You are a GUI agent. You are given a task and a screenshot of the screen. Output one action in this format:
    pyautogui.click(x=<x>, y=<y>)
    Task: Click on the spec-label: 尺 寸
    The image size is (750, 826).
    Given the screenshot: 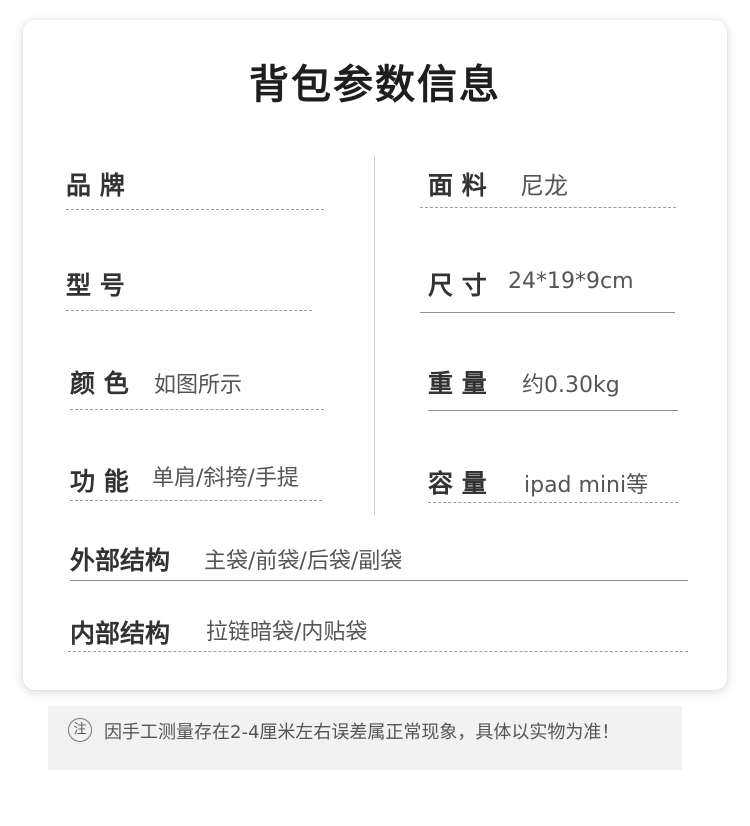 What is the action you would take?
    pyautogui.click(x=457, y=285)
    